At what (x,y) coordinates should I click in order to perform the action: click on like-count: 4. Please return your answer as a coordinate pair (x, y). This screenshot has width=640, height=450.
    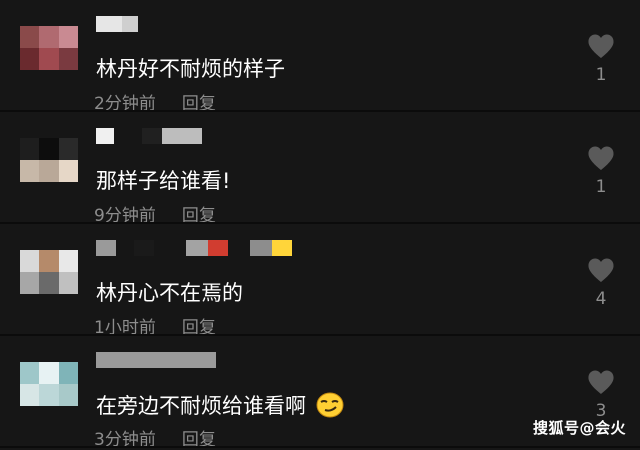
    Looking at the image, I should click on (601, 299).